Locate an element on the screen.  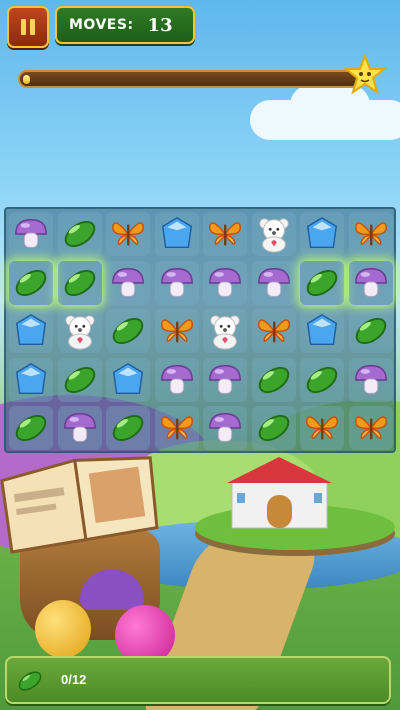
goal-bar: 0/12 is located at coordinates (198, 680).